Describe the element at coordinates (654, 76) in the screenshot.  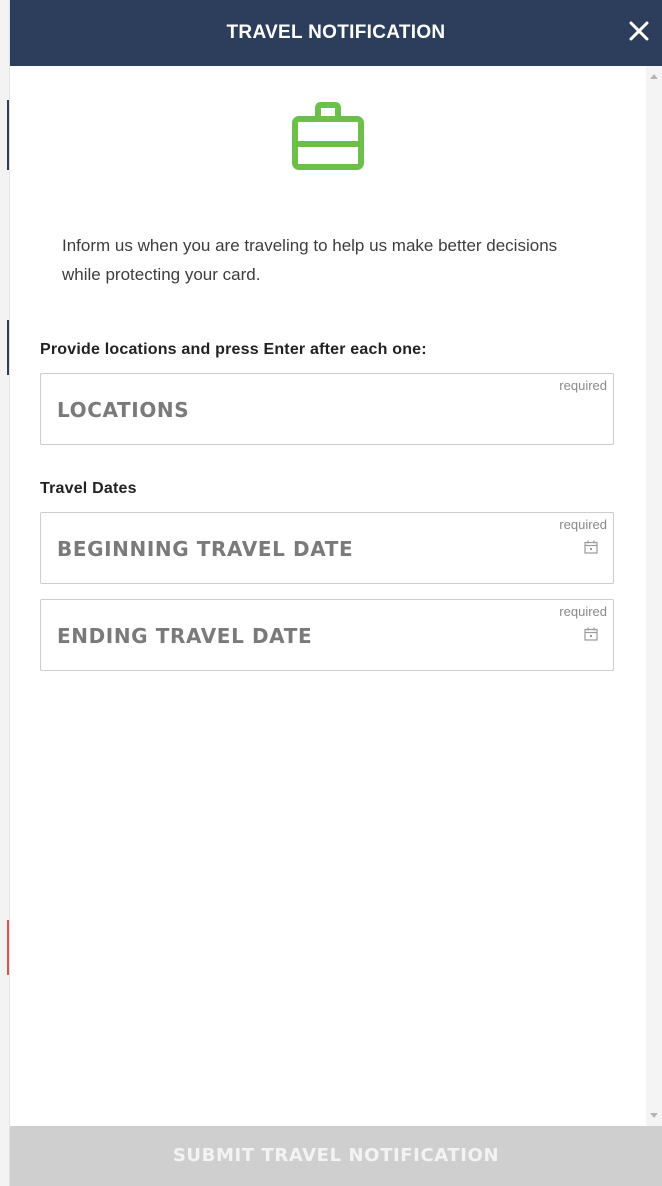
I see `scroll-up-arrow` at that location.